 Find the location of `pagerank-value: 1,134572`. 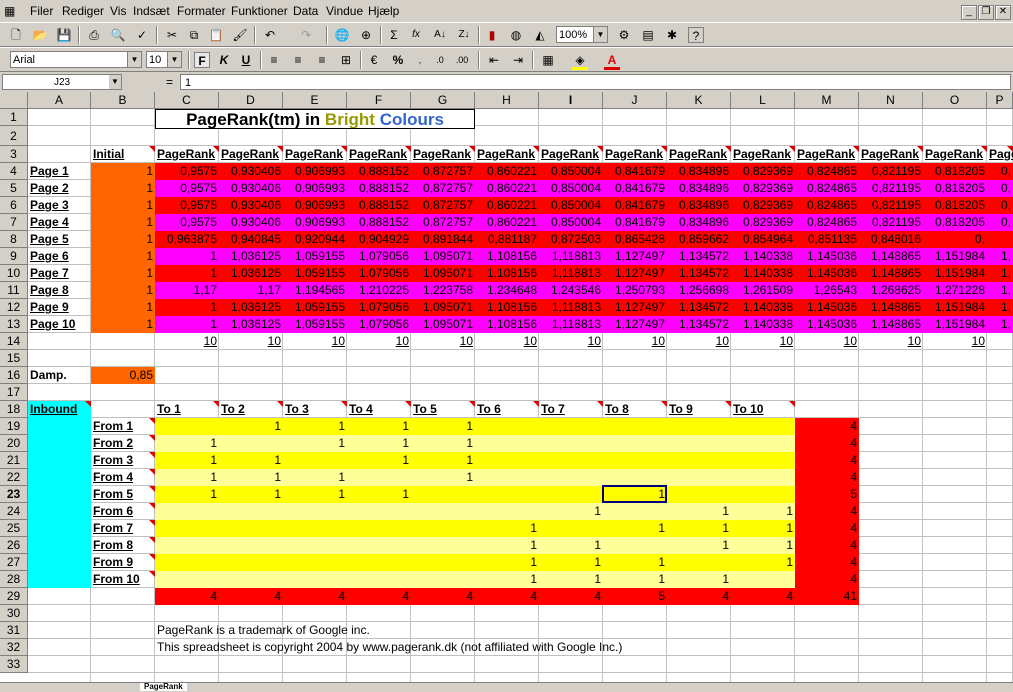

pagerank-value: 1,134572 is located at coordinates (699, 324).